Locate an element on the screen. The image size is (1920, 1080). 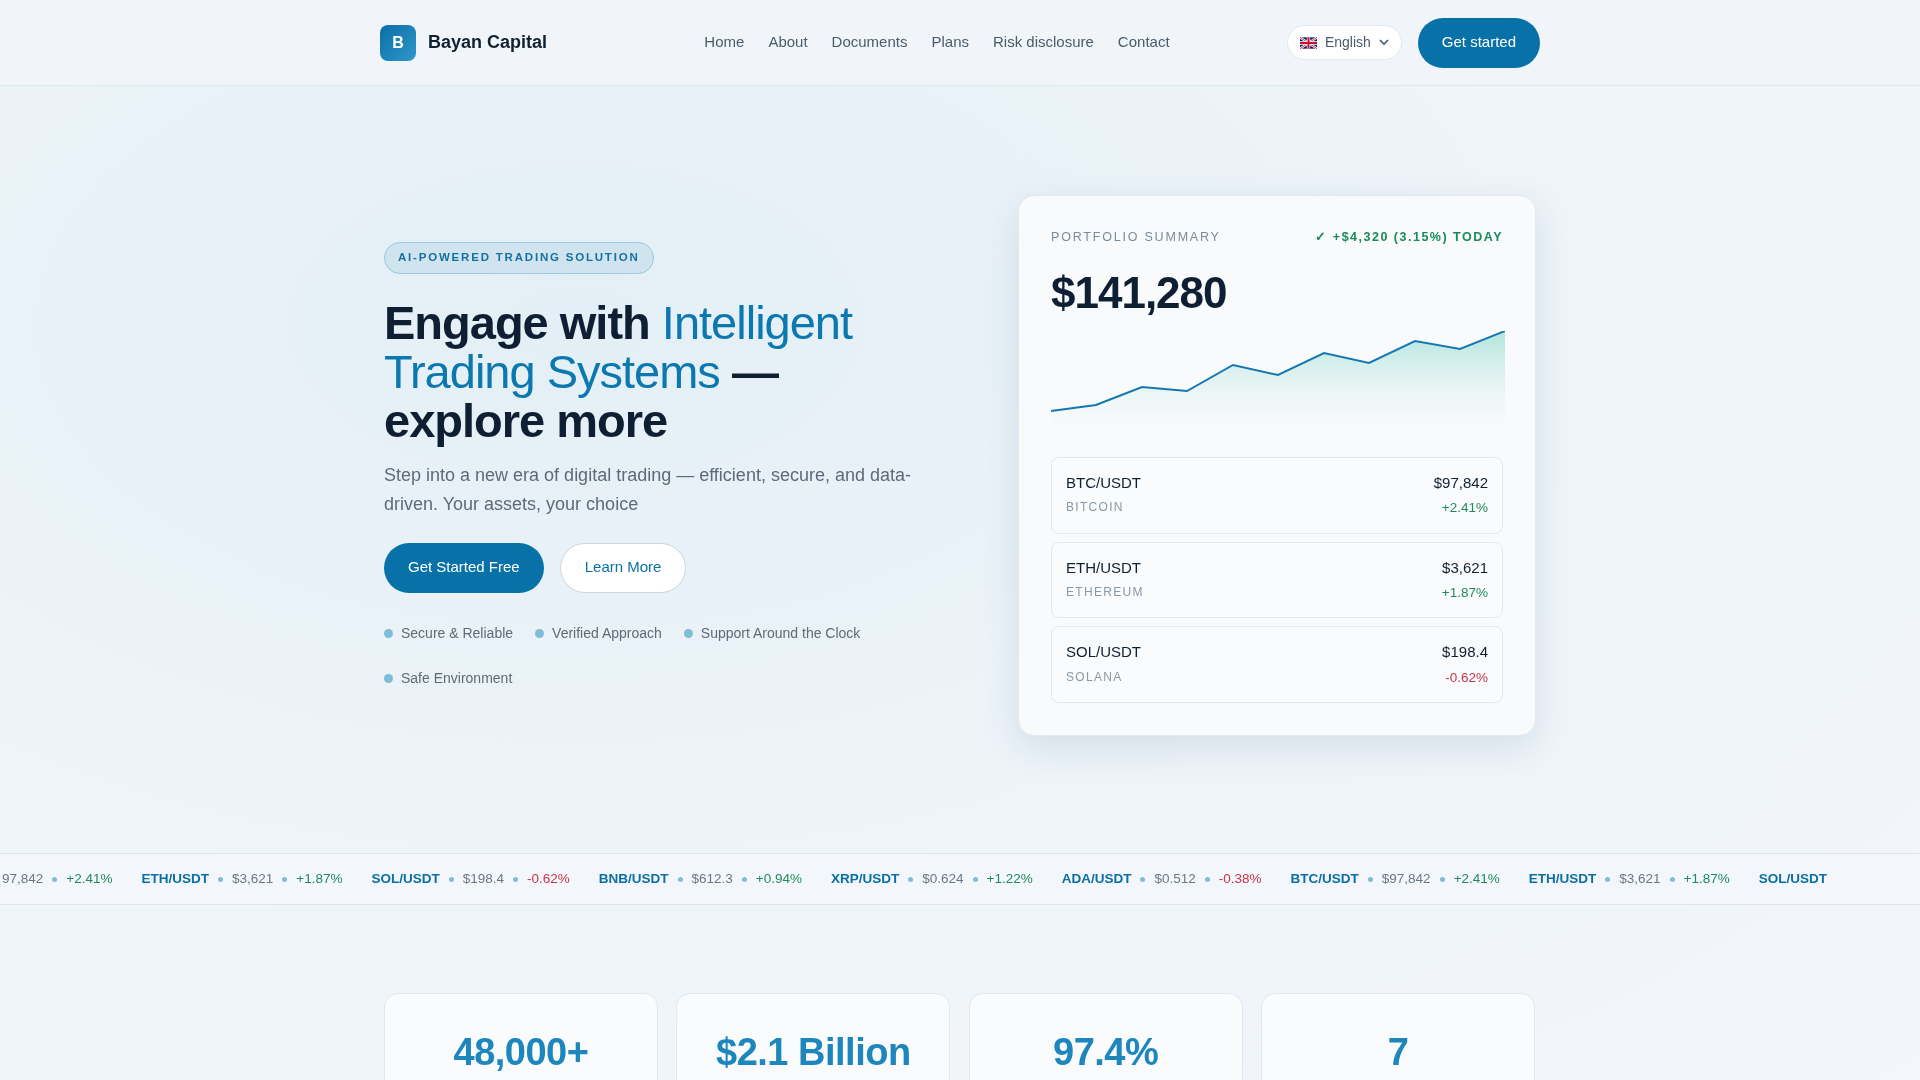
nav-link: Contact is located at coordinates (1143, 42).